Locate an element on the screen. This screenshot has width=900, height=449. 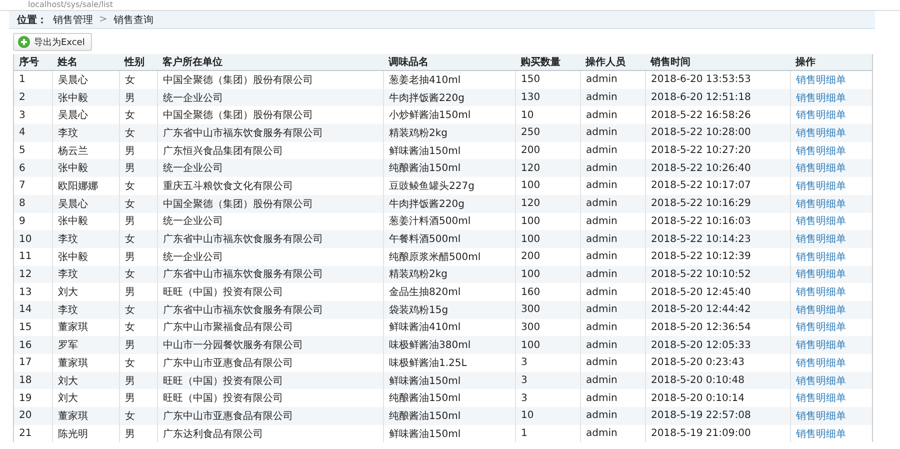
table-cell: 7 is located at coordinates (33, 186).